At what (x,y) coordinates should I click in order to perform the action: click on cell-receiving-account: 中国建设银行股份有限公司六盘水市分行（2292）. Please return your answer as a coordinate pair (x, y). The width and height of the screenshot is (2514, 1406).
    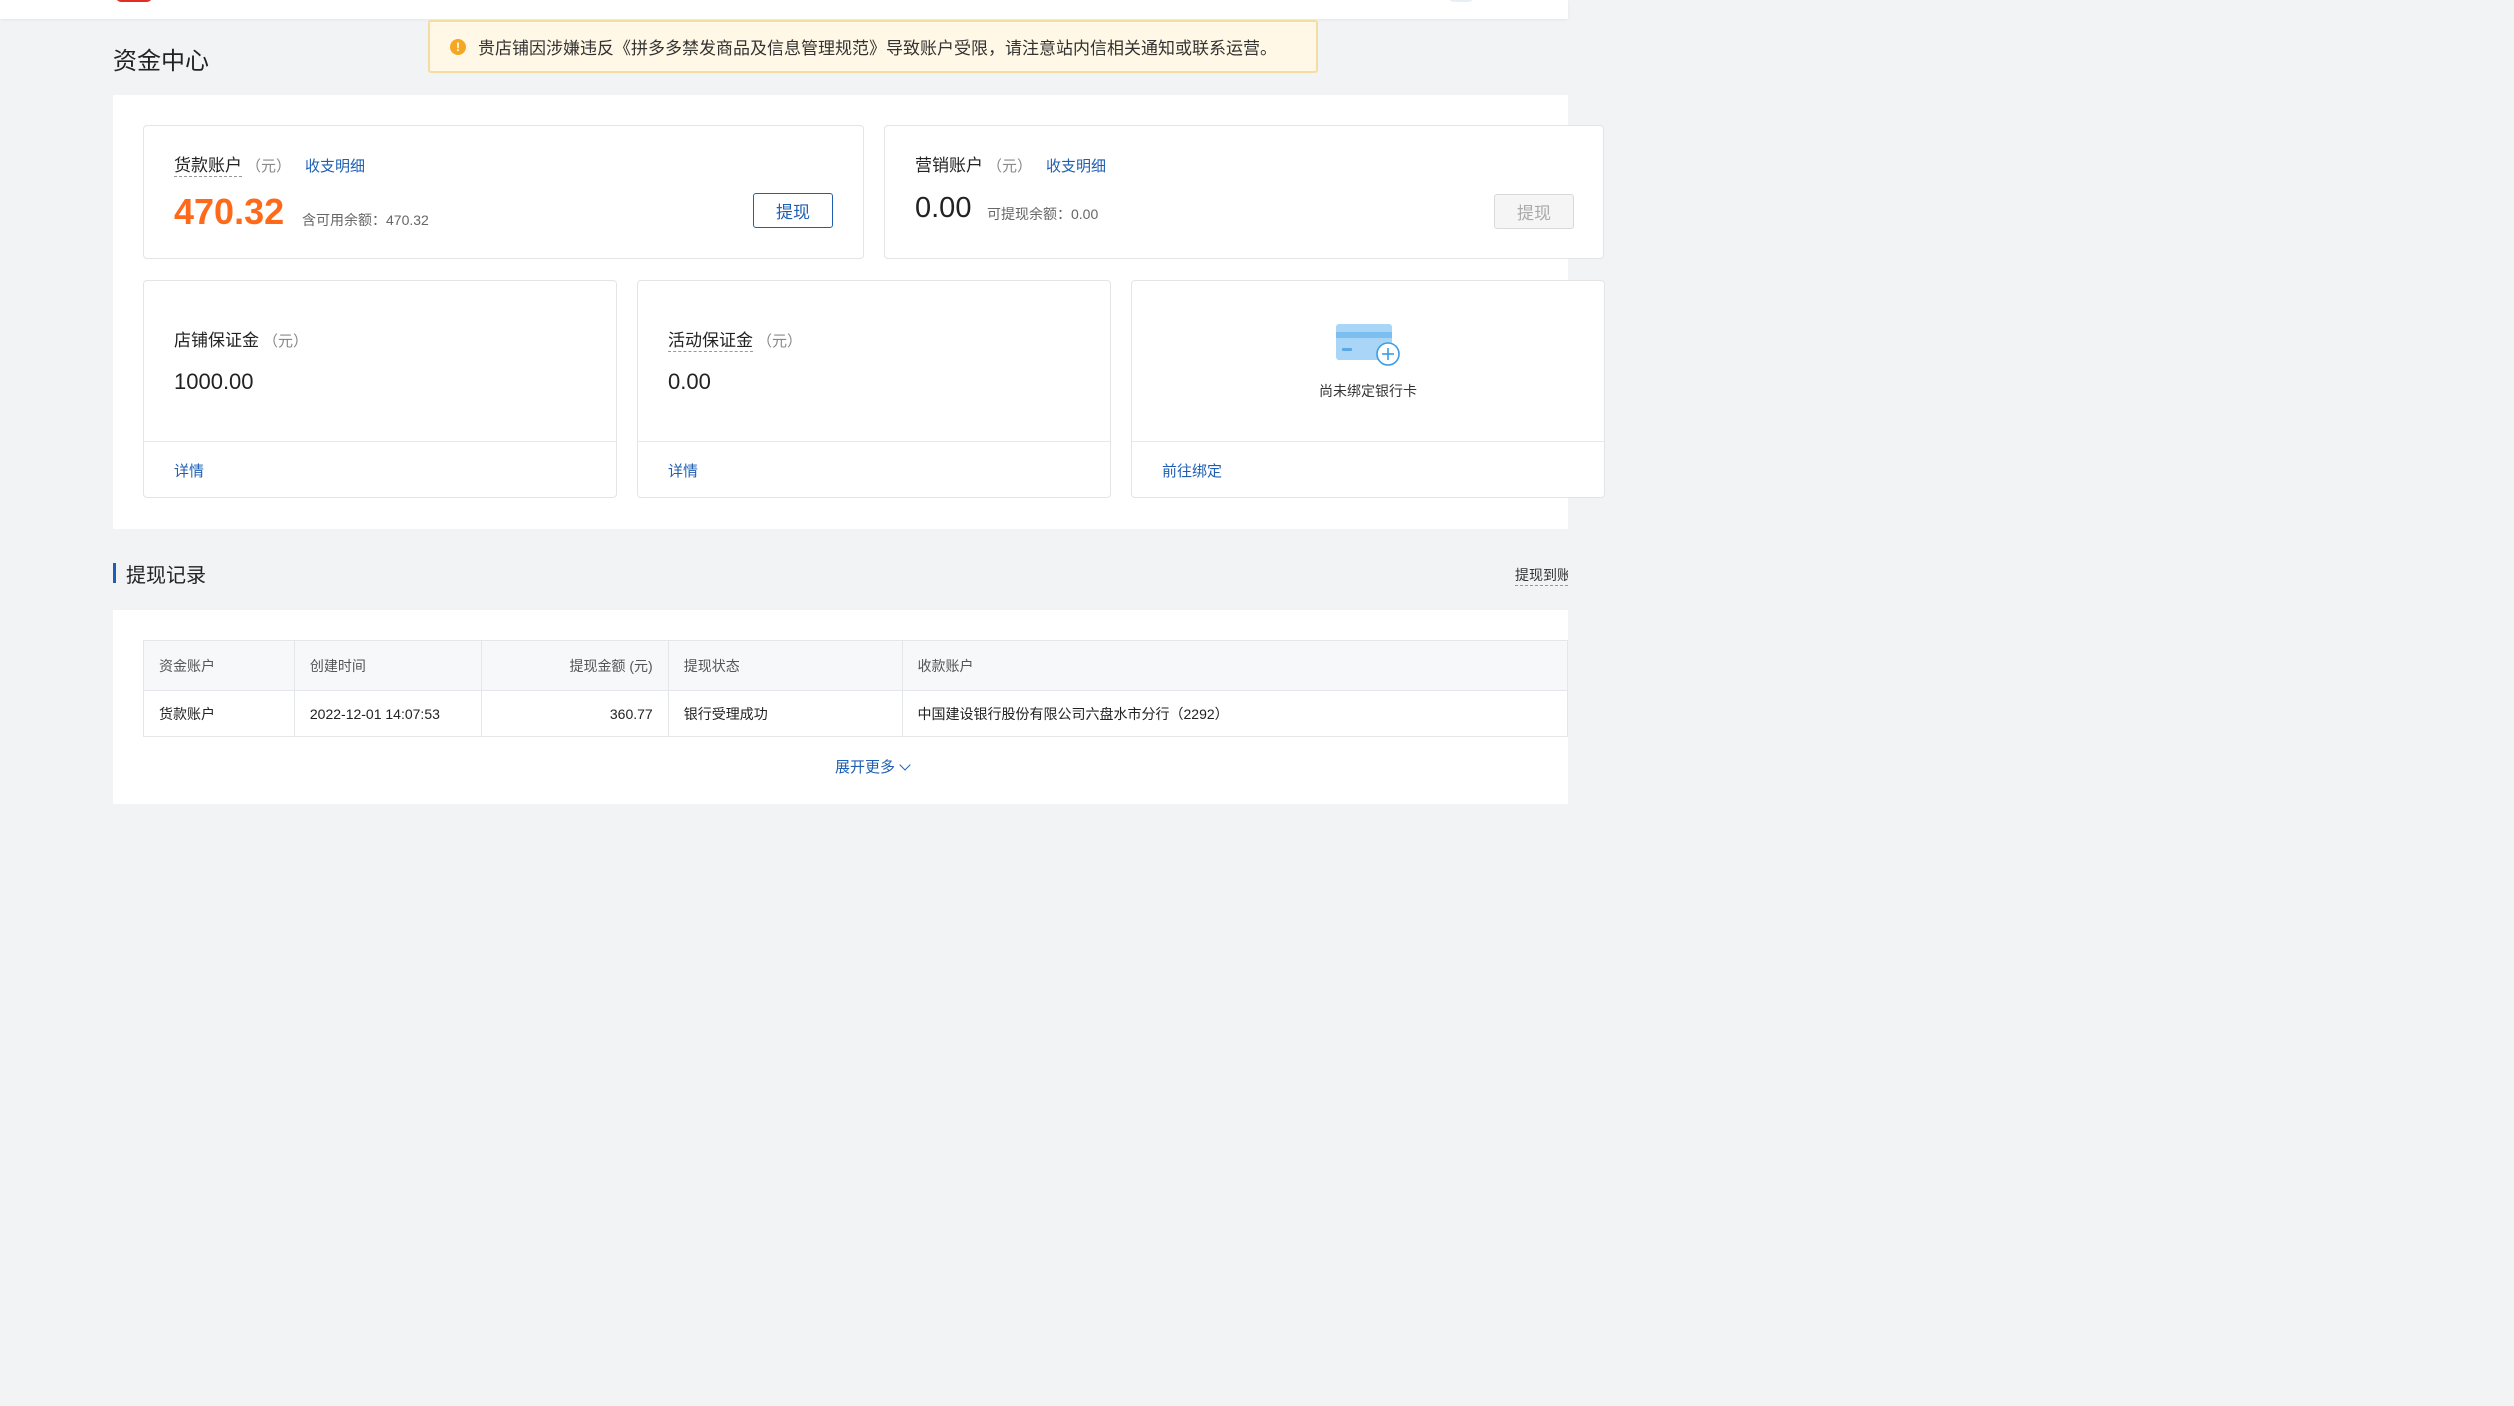
    Looking at the image, I should click on (1235, 713).